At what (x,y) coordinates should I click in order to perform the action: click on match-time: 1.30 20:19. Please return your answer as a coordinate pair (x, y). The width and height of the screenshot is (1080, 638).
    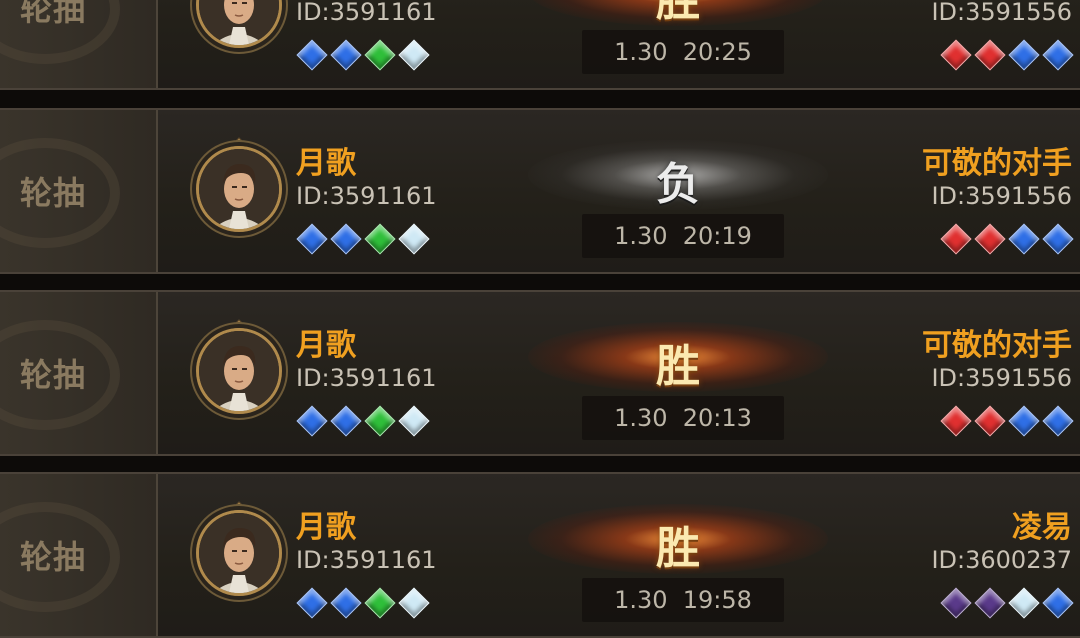
    Looking at the image, I should click on (683, 236).